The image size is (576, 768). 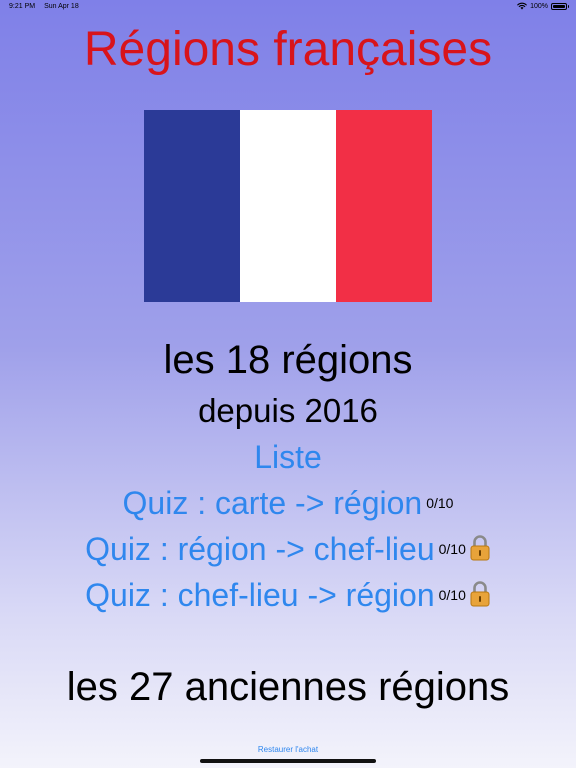 I want to click on quiz-row-map-to-region: Quiz : carte -> région 0/10, so click(x=288, y=503).